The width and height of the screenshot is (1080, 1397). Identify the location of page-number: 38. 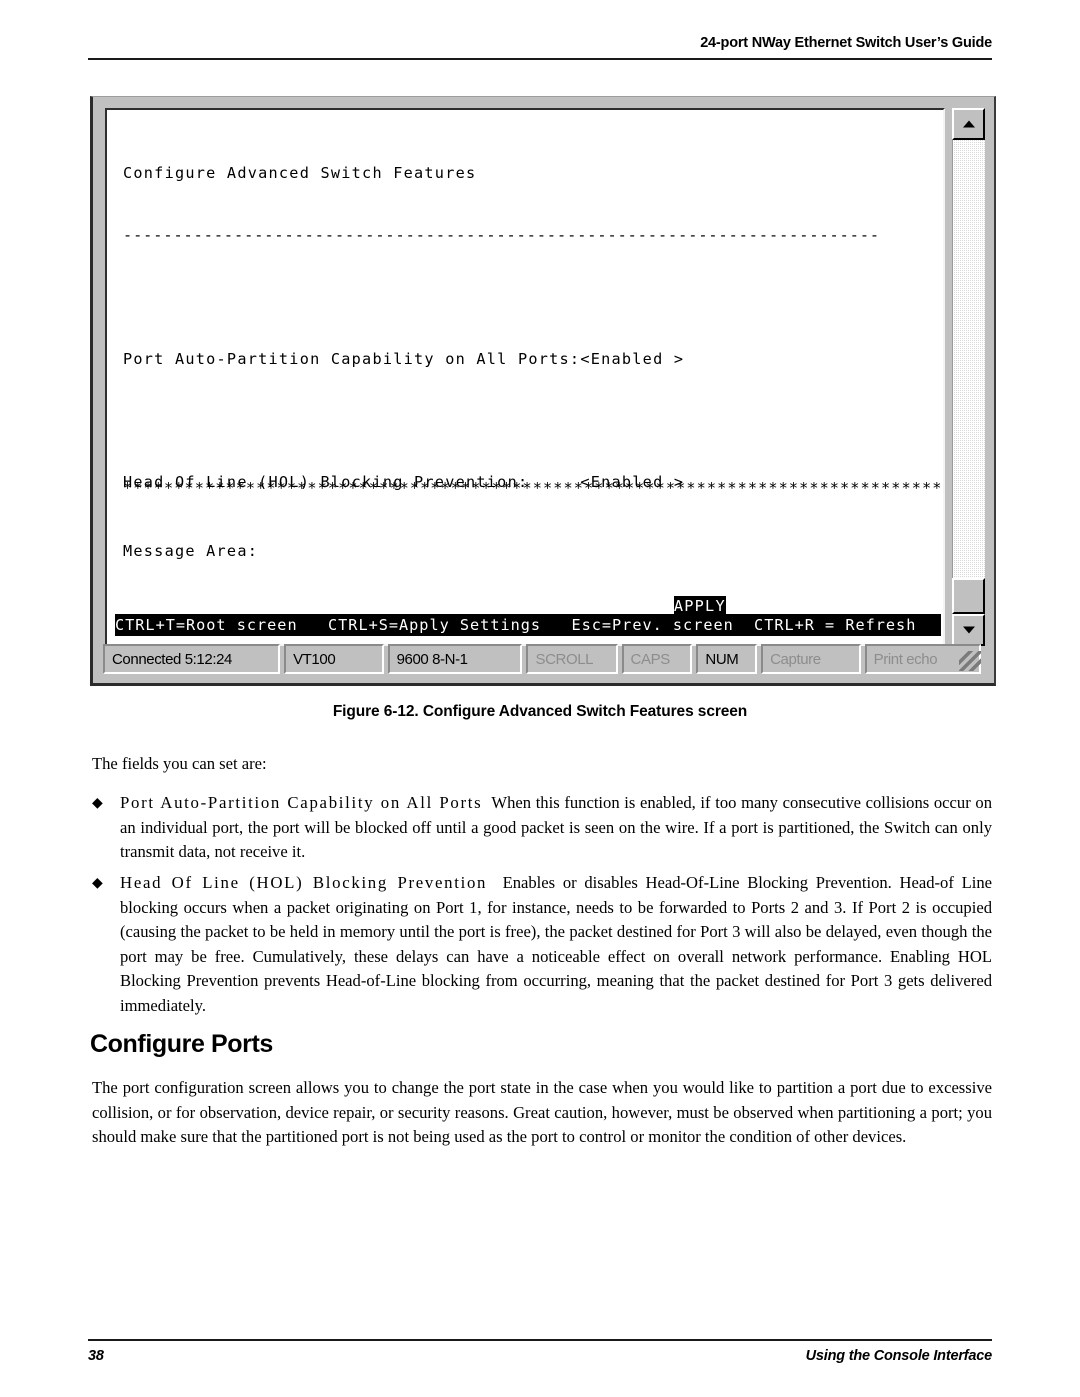
(96, 1356).